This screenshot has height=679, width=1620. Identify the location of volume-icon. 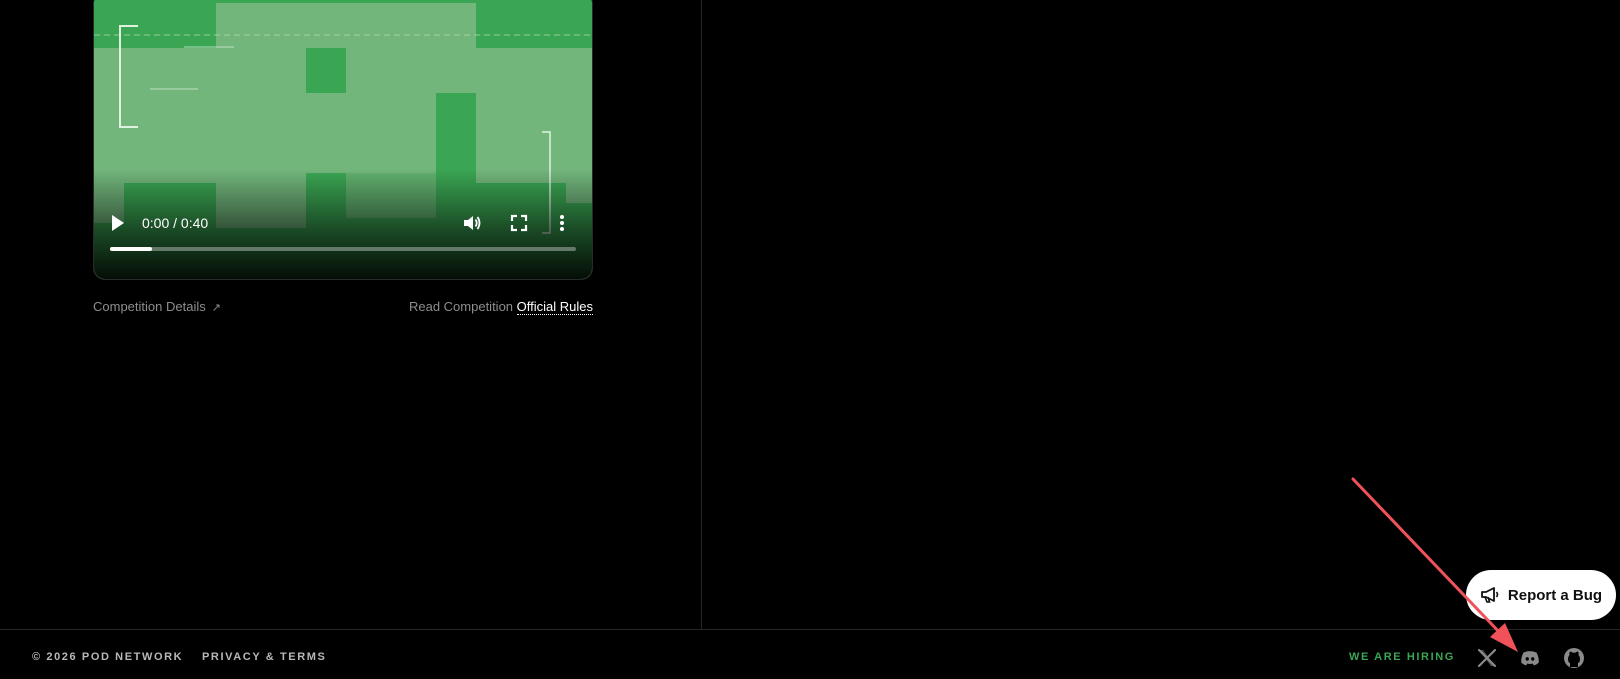
(472, 223).